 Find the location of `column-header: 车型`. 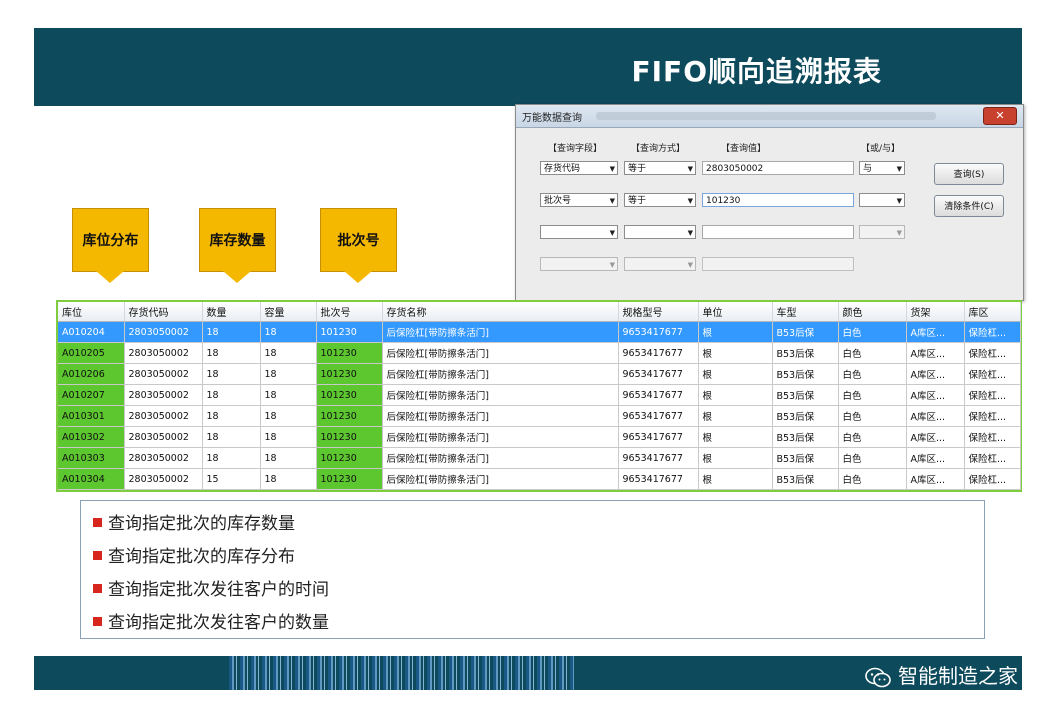

column-header: 车型 is located at coordinates (805, 312).